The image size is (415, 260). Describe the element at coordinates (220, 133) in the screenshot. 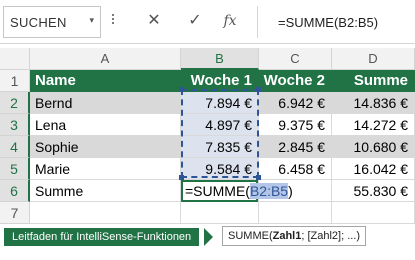

I see `range-reference-highlight` at that location.